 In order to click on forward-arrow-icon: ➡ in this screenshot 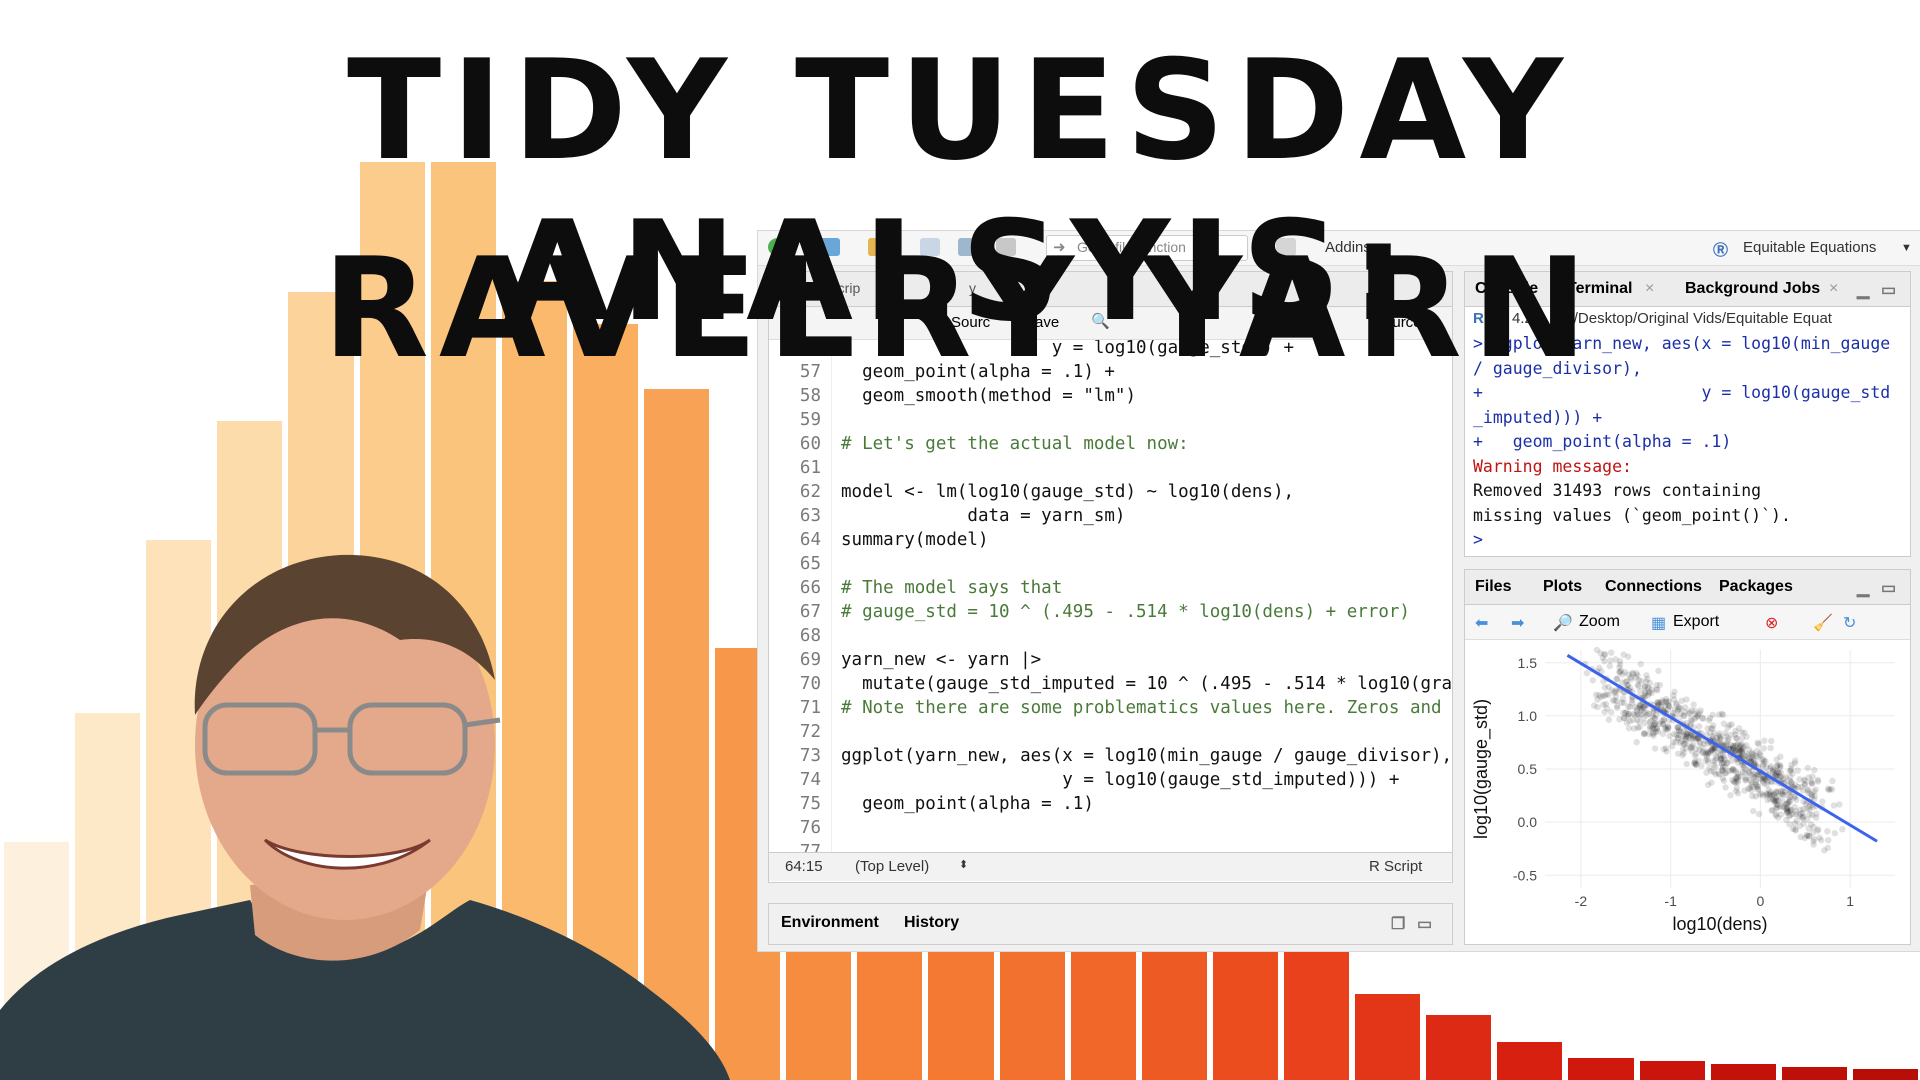, I will do `click(1517, 623)`.